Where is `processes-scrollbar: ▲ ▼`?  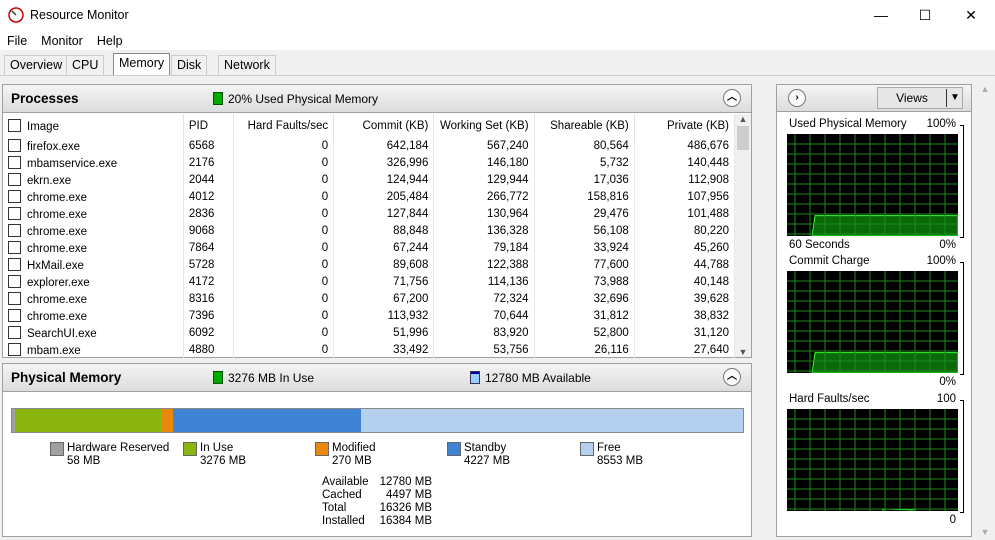
processes-scrollbar: ▲ ▼ is located at coordinates (743, 235).